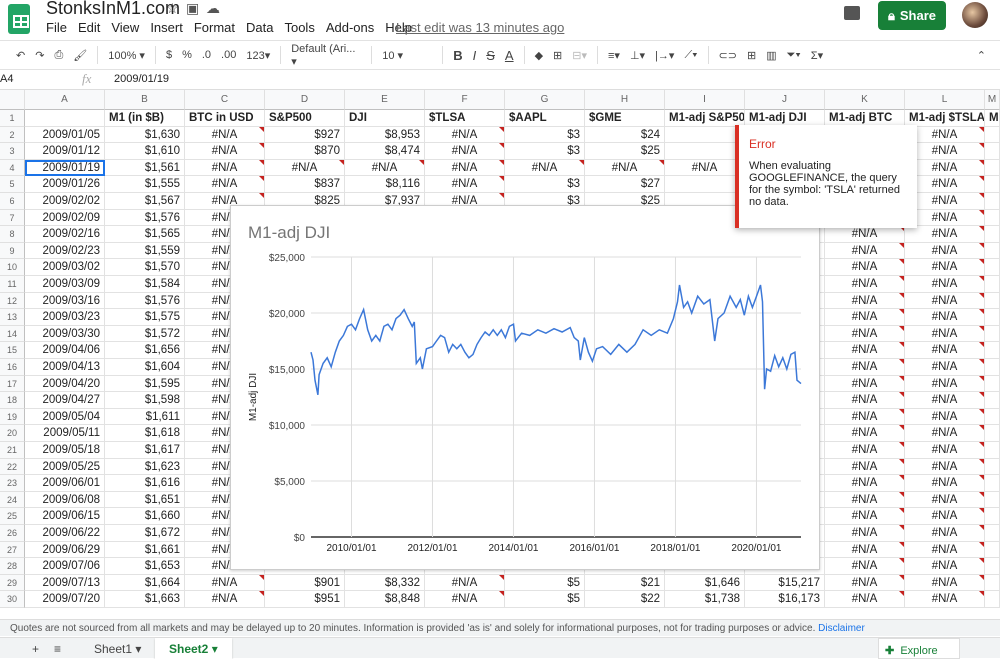  Describe the element at coordinates (545, 100) in the screenshot. I see `column-header-g: G` at that location.